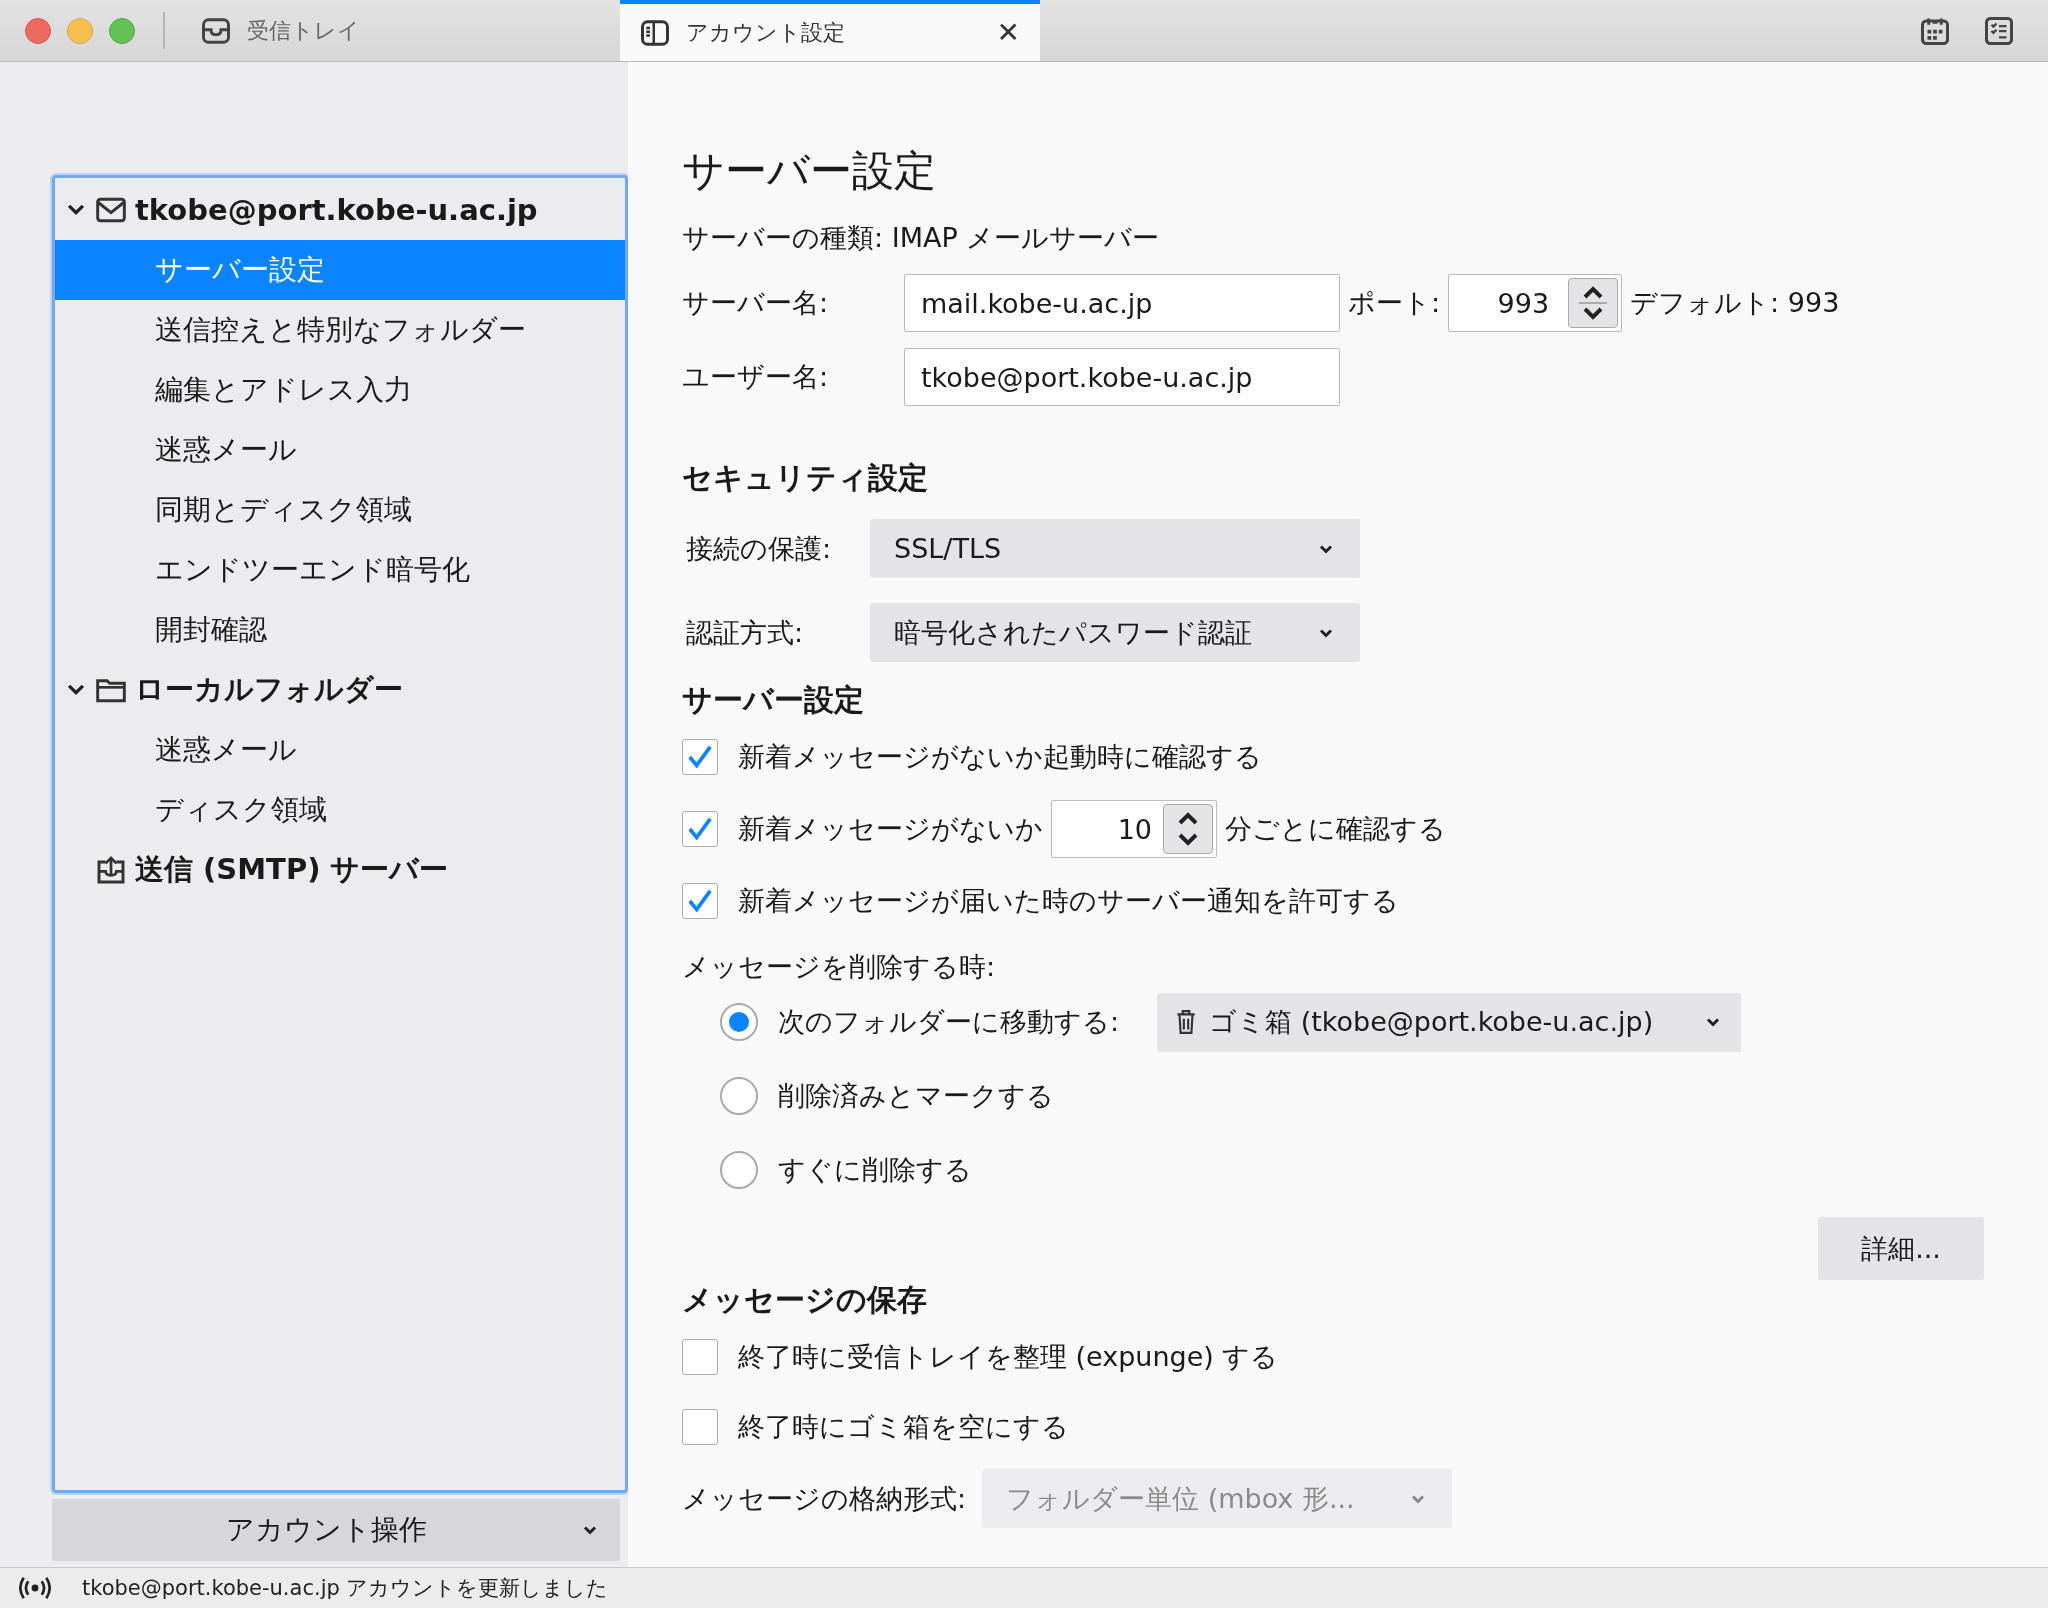 Image resolution: width=2048 pixels, height=1608 pixels. I want to click on tab: アカウント設定 ✕, so click(830, 30).